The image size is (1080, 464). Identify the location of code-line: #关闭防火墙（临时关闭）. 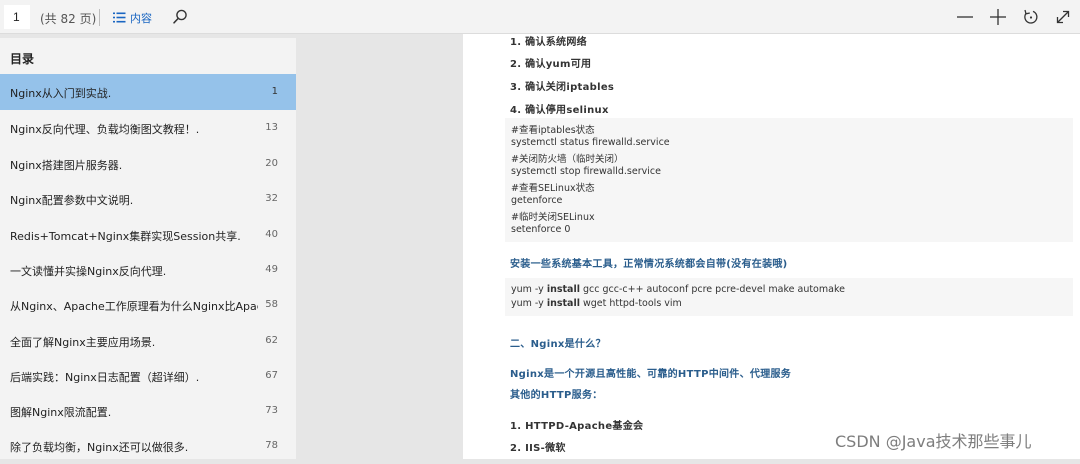
(567, 159).